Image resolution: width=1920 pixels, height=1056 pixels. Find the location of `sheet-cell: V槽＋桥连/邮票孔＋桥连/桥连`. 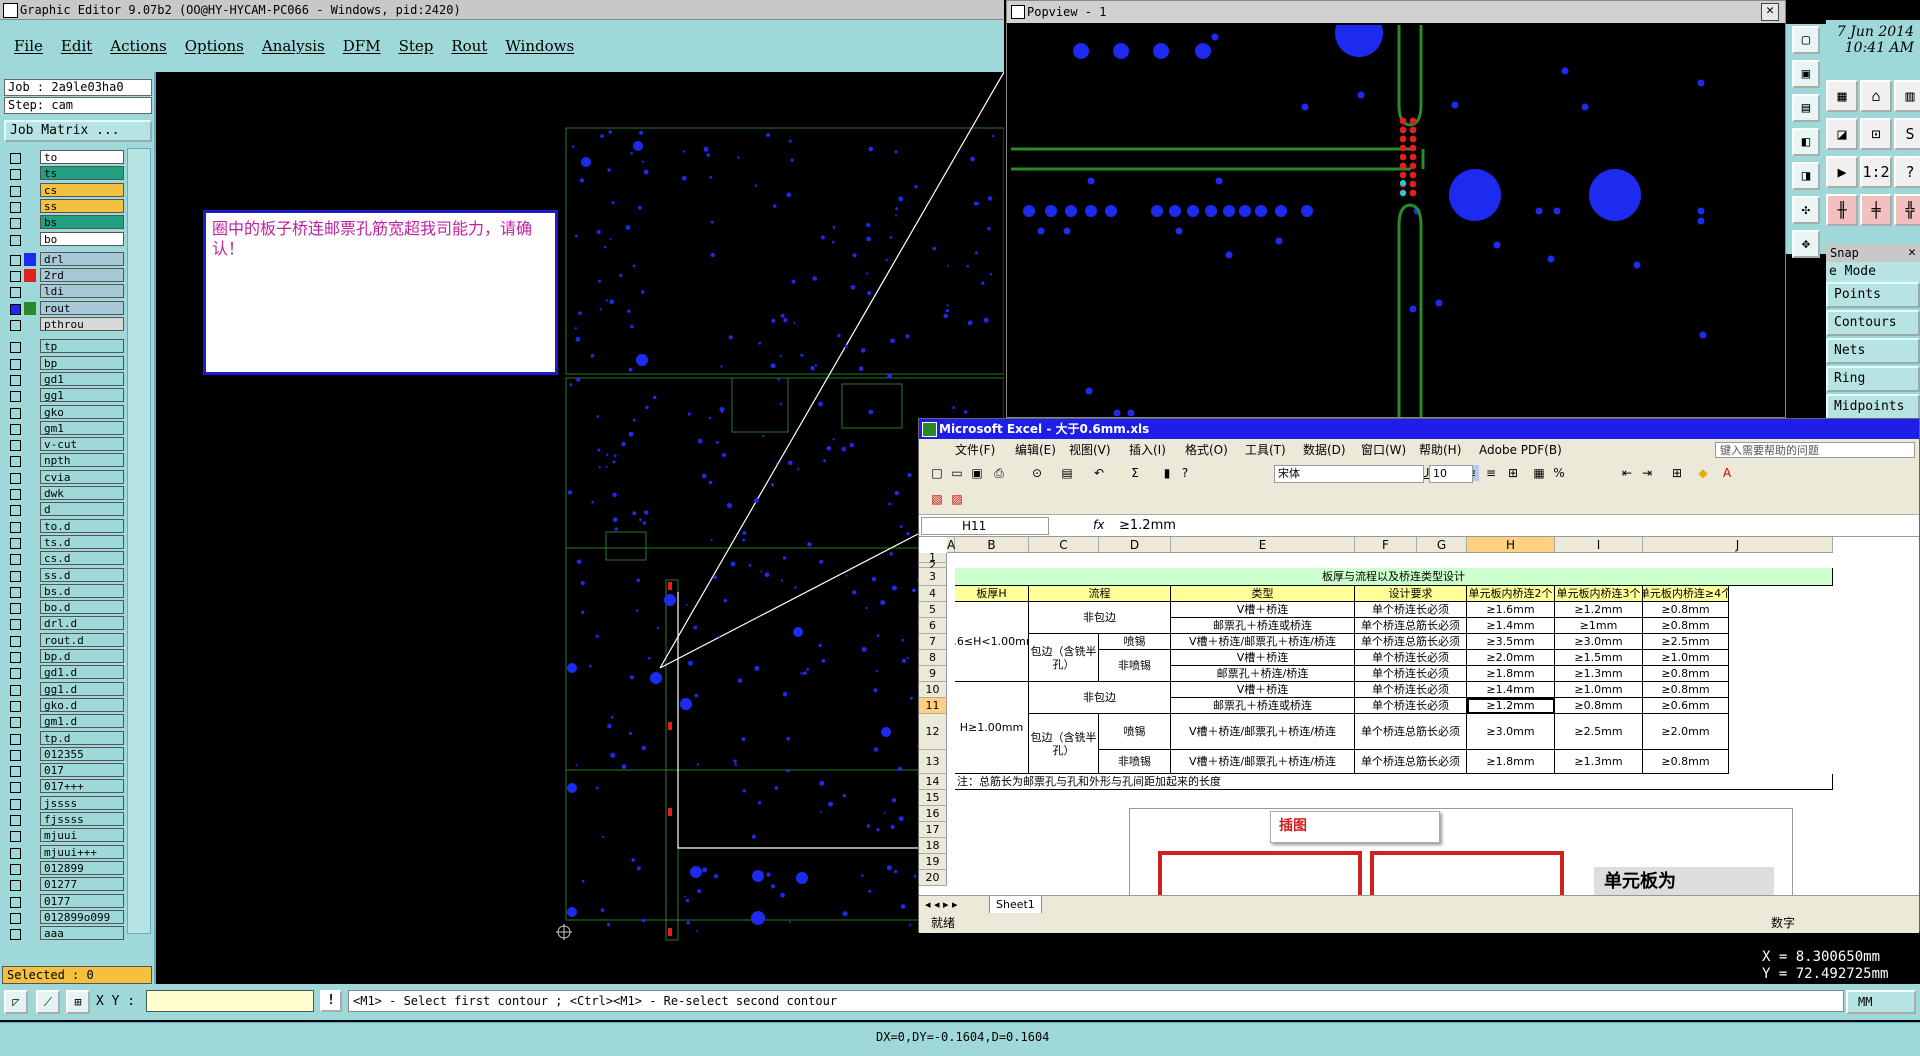

sheet-cell: V槽＋桥连/邮票孔＋桥连/桥连 is located at coordinates (1263, 762).